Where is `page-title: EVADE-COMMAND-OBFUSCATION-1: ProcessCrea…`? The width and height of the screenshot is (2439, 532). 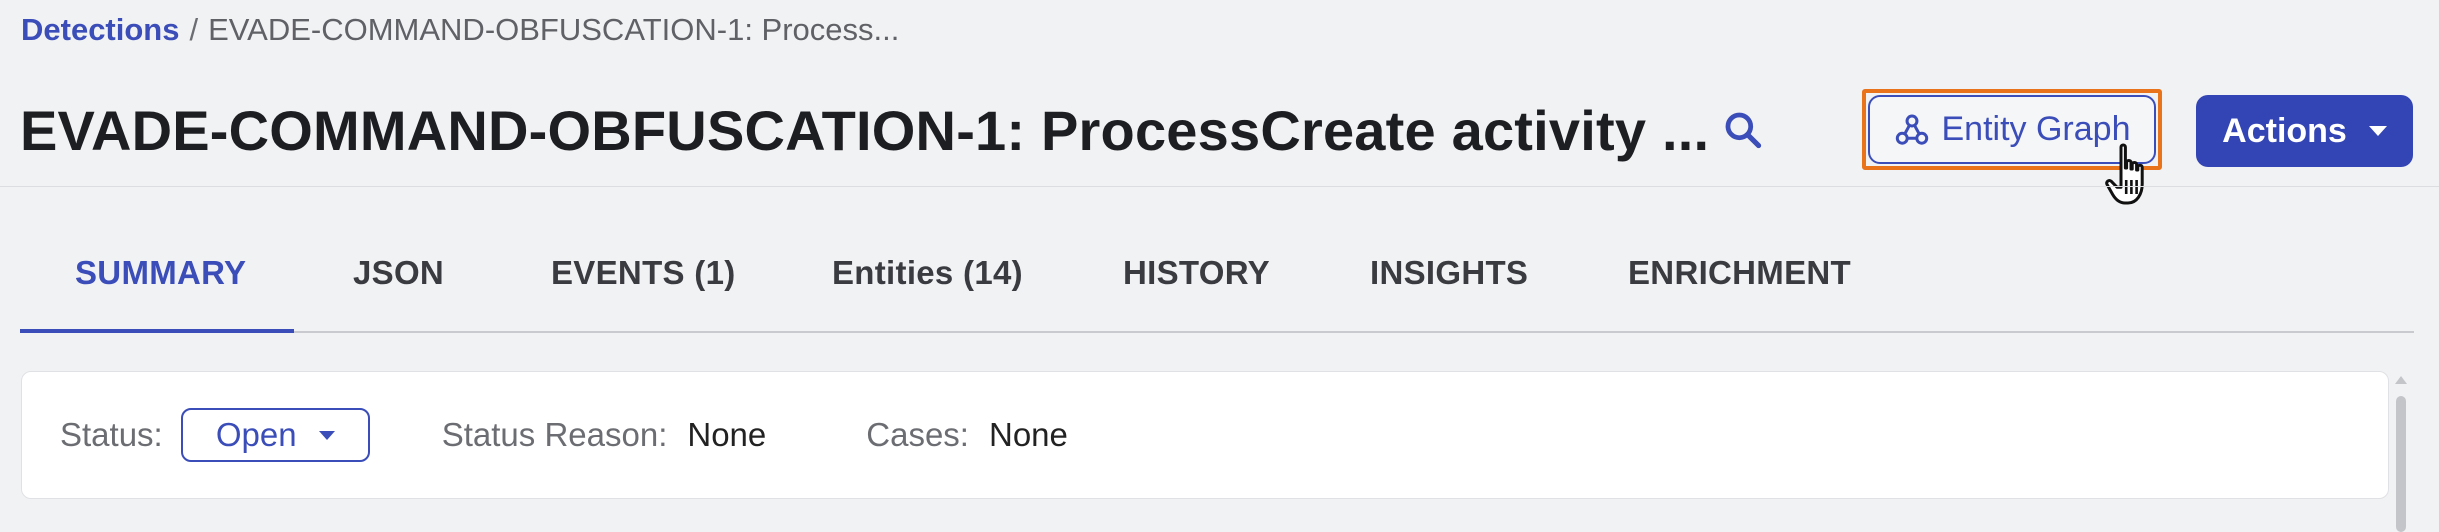 page-title: EVADE-COMMAND-OBFUSCATION-1: ProcessCrea… is located at coordinates (865, 130).